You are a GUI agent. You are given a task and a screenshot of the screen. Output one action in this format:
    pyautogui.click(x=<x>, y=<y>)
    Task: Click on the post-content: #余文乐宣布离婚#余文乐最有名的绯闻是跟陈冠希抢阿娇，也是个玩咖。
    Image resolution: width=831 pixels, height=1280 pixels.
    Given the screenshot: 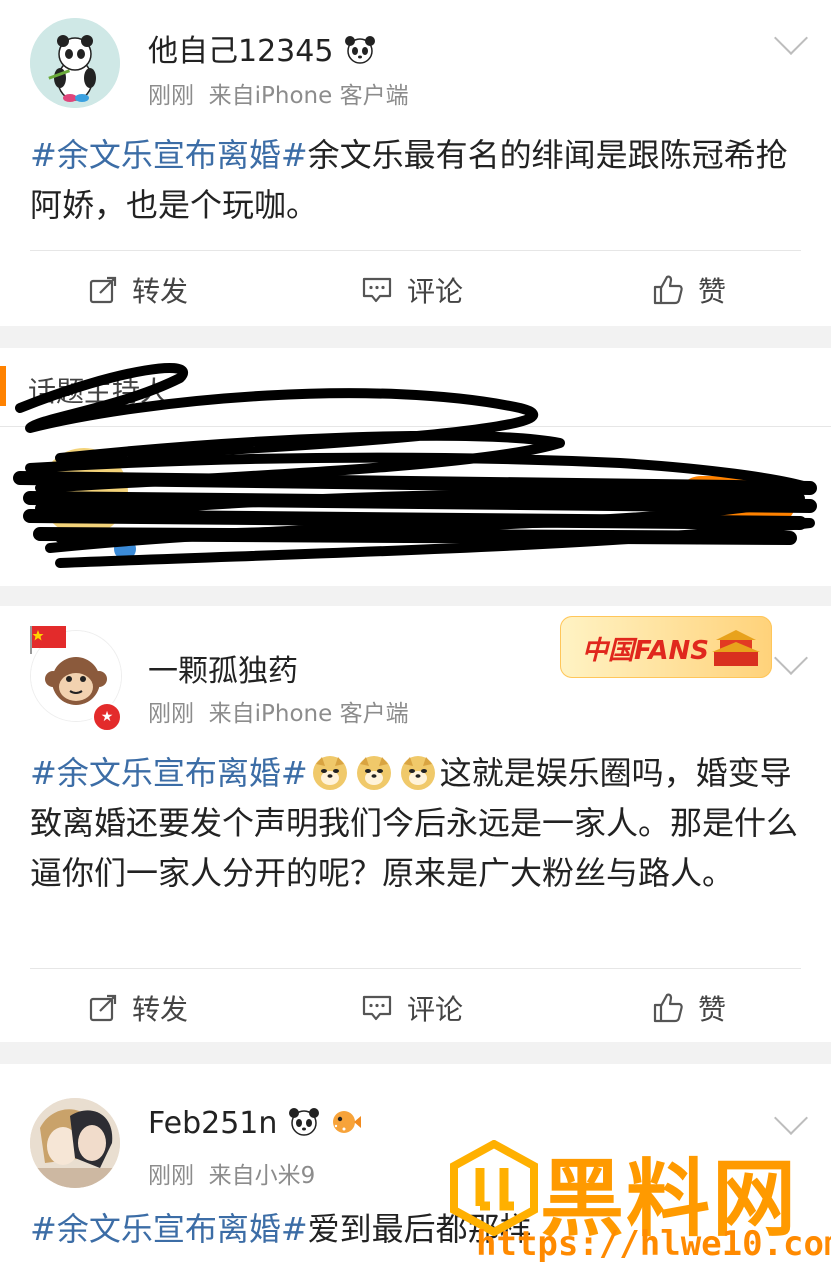 What is the action you would take?
    pyautogui.click(x=417, y=180)
    